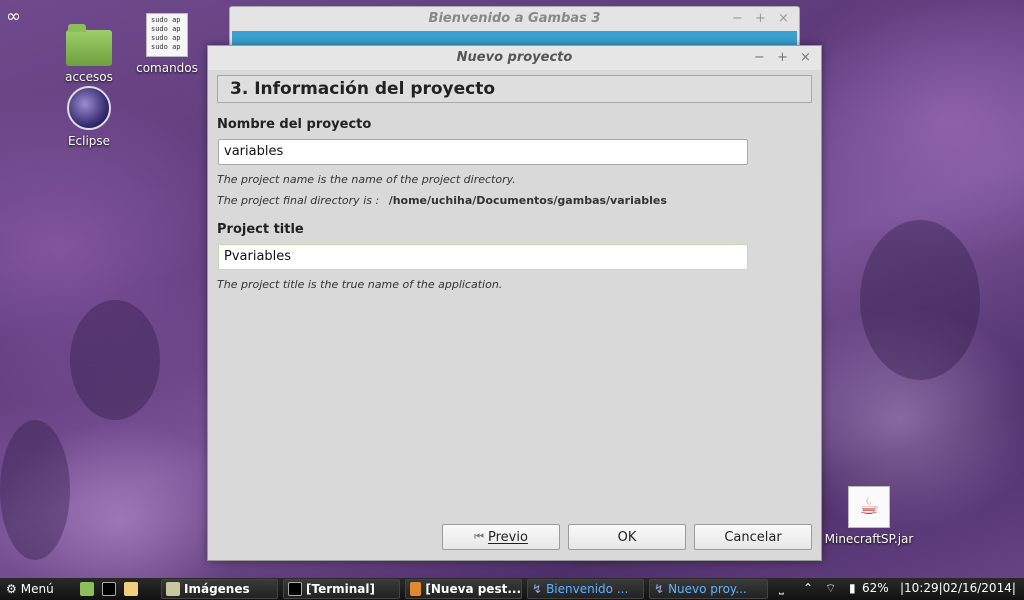 Image resolution: width=1024 pixels, height=600 pixels. What do you see at coordinates (217, 589) in the screenshot?
I see `task-label: Imágenes` at bounding box center [217, 589].